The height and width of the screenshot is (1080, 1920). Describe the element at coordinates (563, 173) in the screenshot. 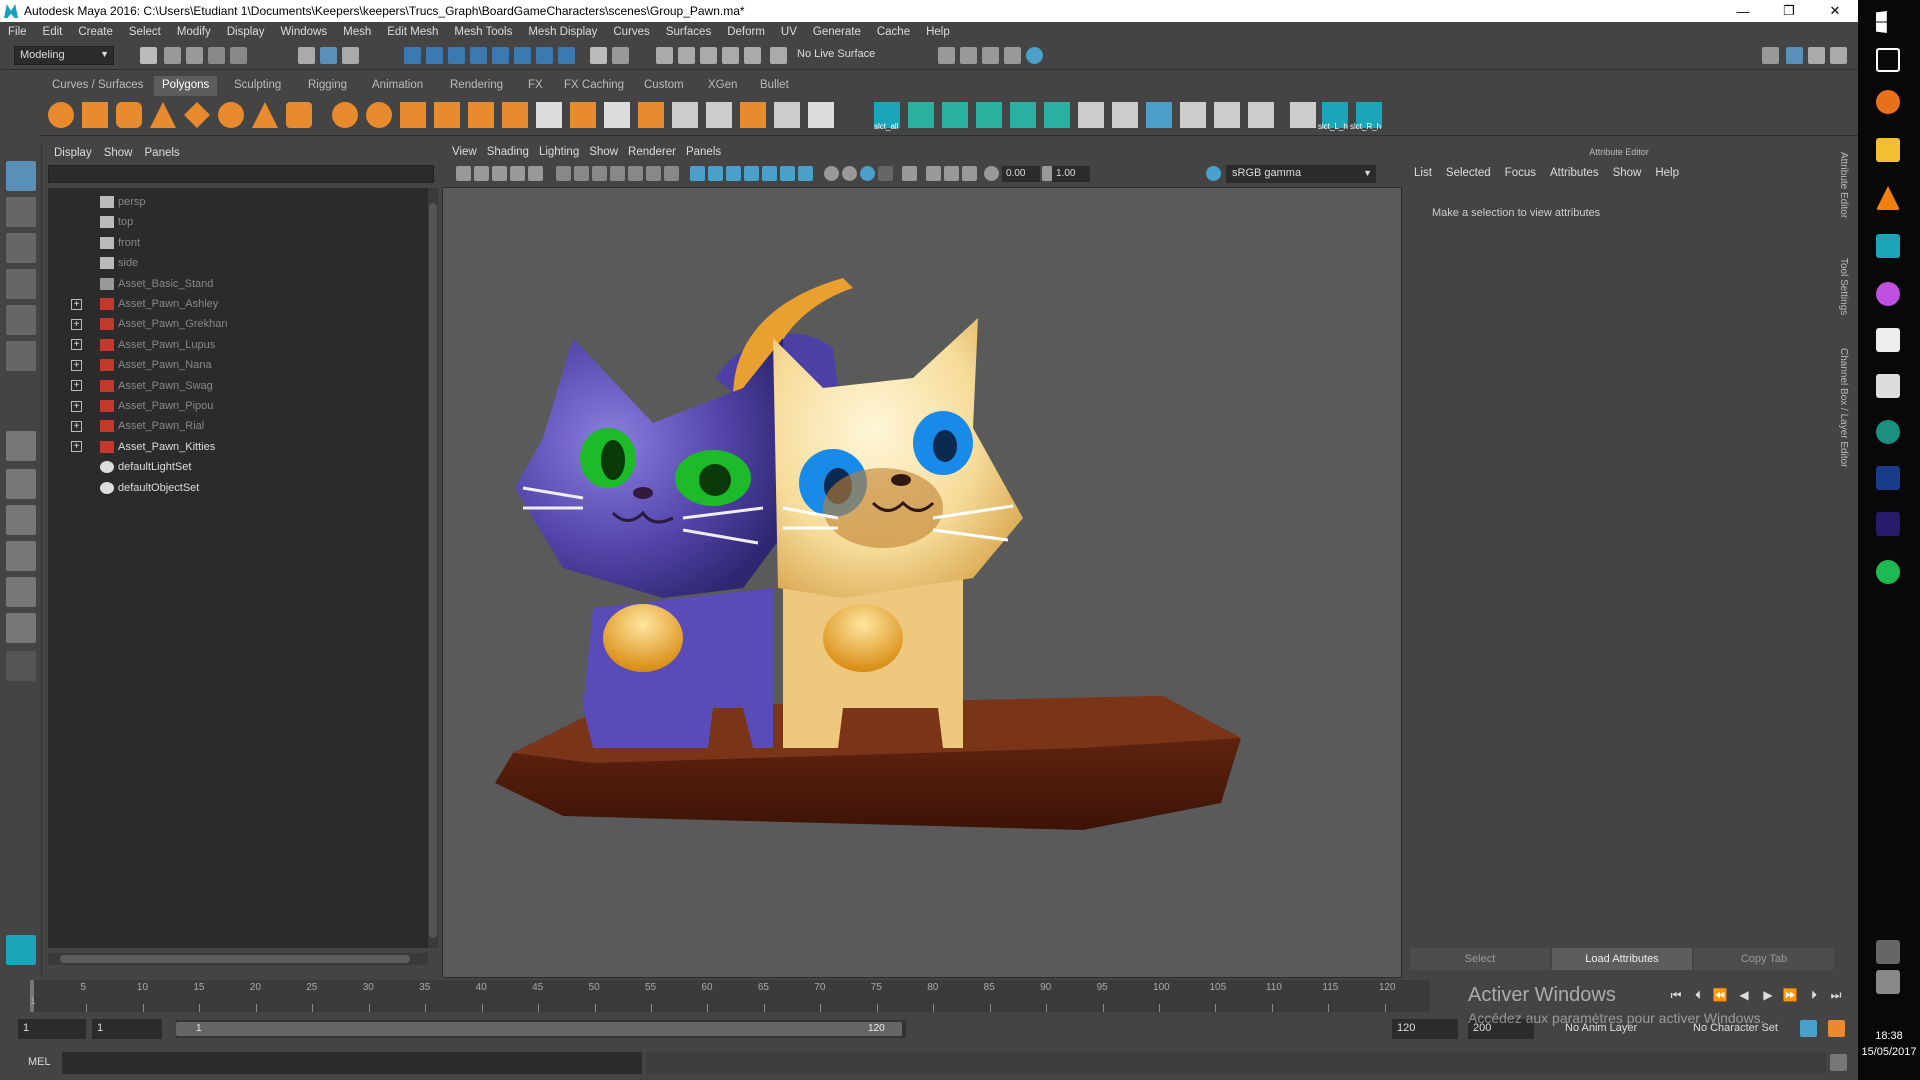

I see `grid-icon` at that location.